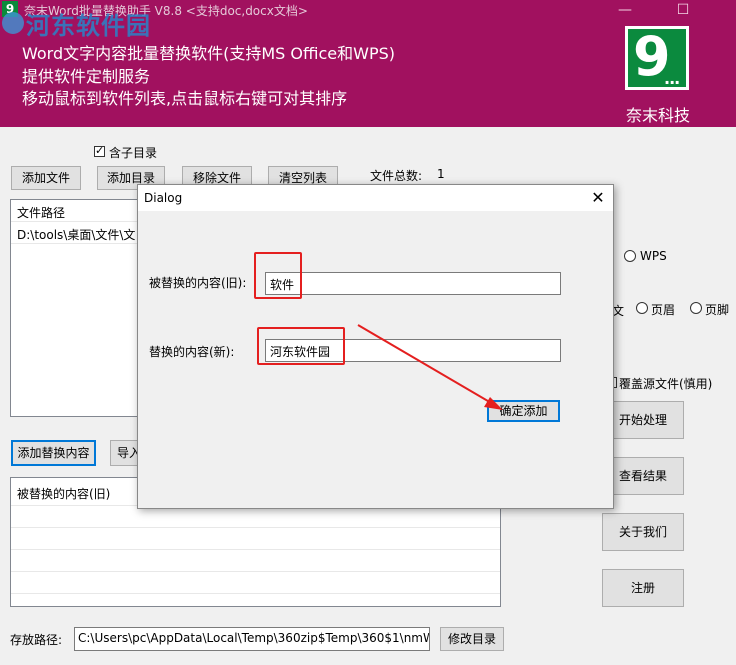 Image resolution: width=736 pixels, height=665 pixels. What do you see at coordinates (630, 256) in the screenshot?
I see `wps-radio` at bounding box center [630, 256].